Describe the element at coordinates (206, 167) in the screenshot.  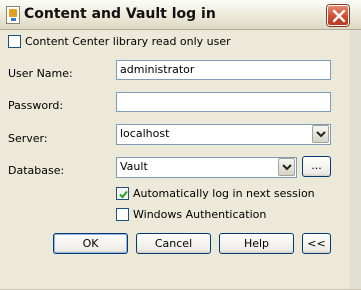
I see `database-dropdown: Vault` at that location.